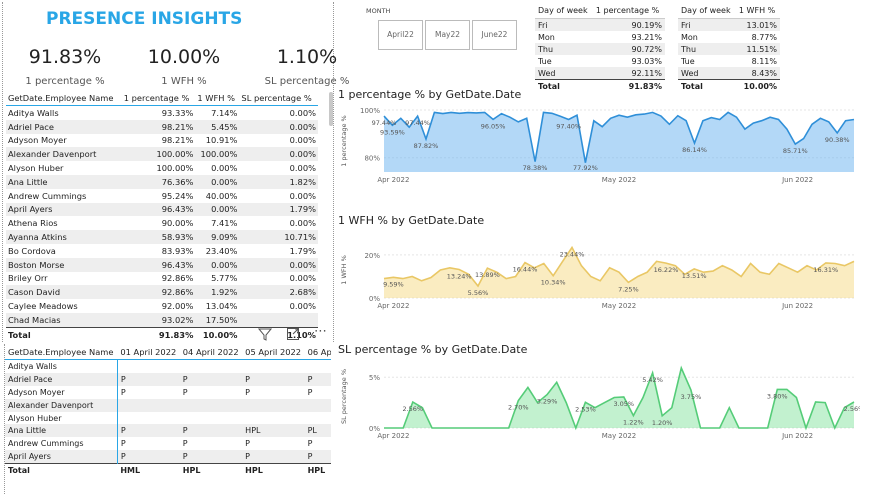 The width and height of the screenshot is (890, 497). I want to click on table-row: Thu 90.72%, so click(600, 49).